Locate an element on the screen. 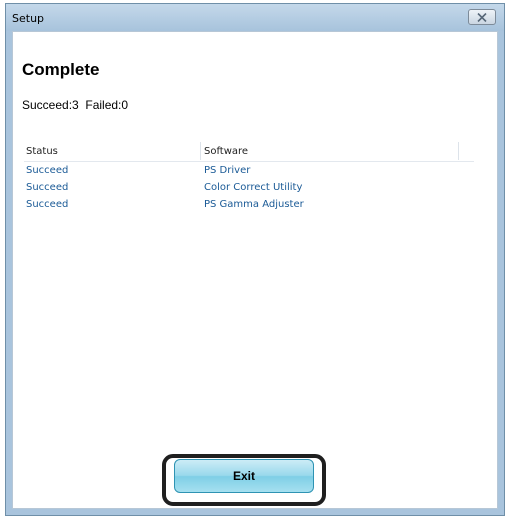  software-cell: Color Correct Utility is located at coordinates (253, 187).